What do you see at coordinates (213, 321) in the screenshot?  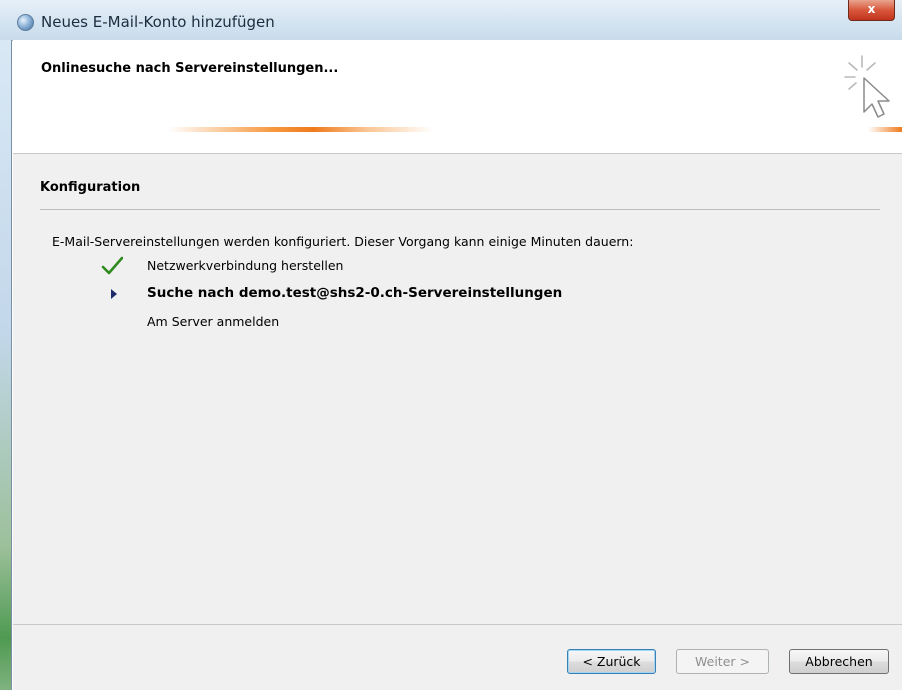 I see `step-label: Am Server anmelden` at bounding box center [213, 321].